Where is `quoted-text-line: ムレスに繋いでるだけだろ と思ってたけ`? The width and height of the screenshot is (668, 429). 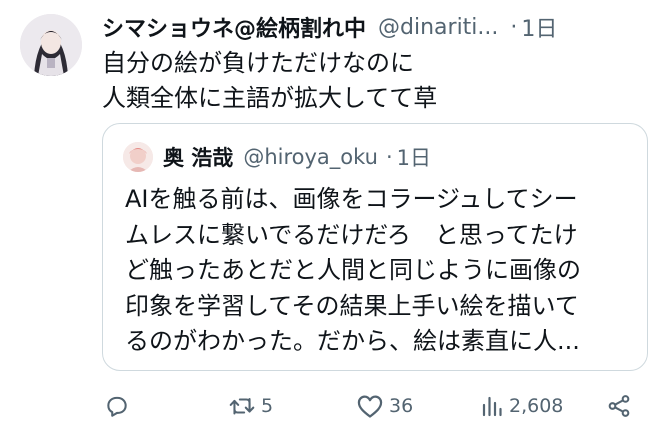
quoted-text-line: ムレスに繋いでるだけだろ と思ってたけ is located at coordinates (351, 234).